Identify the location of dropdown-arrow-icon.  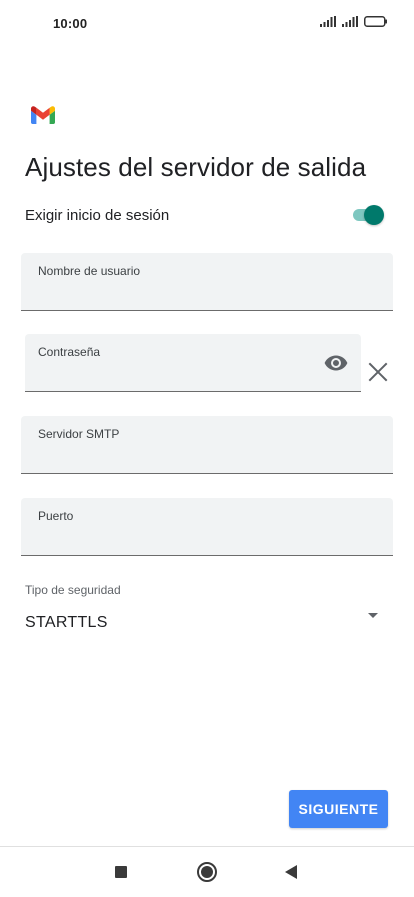
(373, 615).